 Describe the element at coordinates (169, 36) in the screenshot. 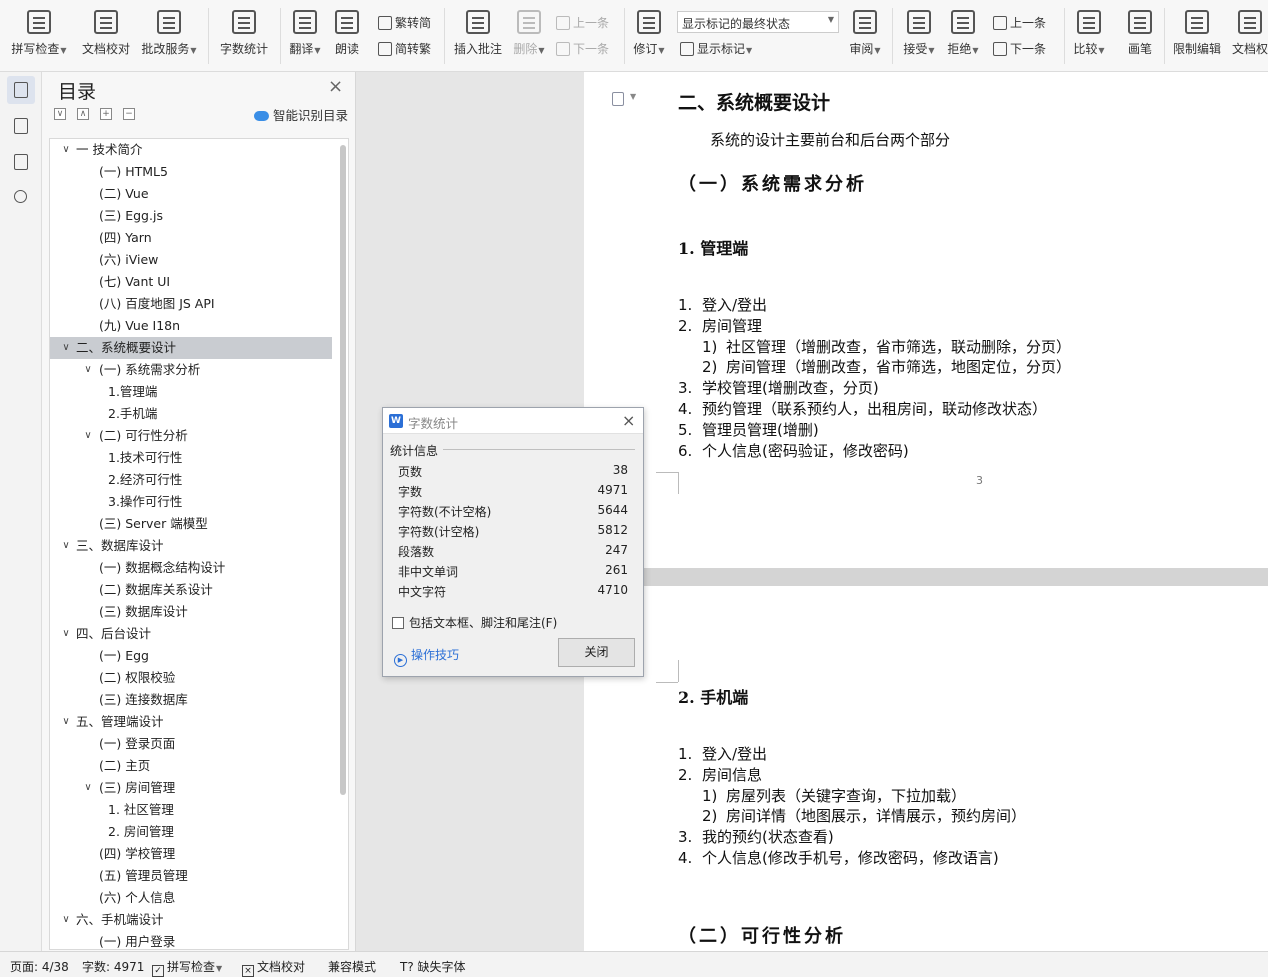

I see `batch-service-button: 批改服务▼` at that location.